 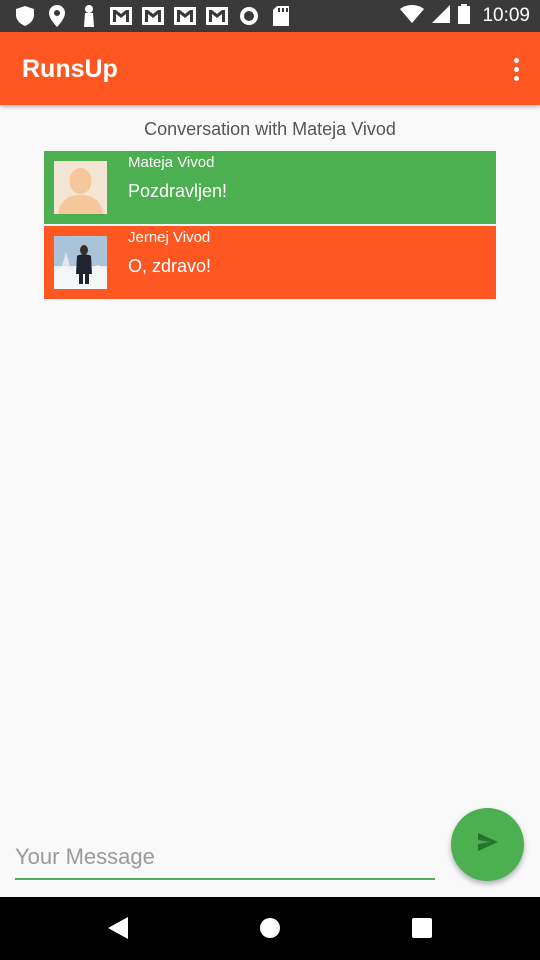 I want to click on app-bar: RunsUp, so click(x=270, y=68).